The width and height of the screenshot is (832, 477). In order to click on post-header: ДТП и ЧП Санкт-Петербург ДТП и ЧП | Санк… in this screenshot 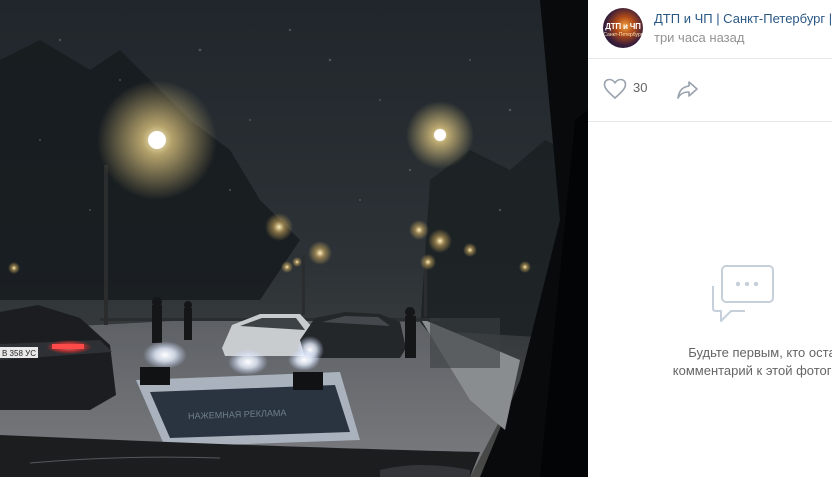, I will do `click(710, 29)`.